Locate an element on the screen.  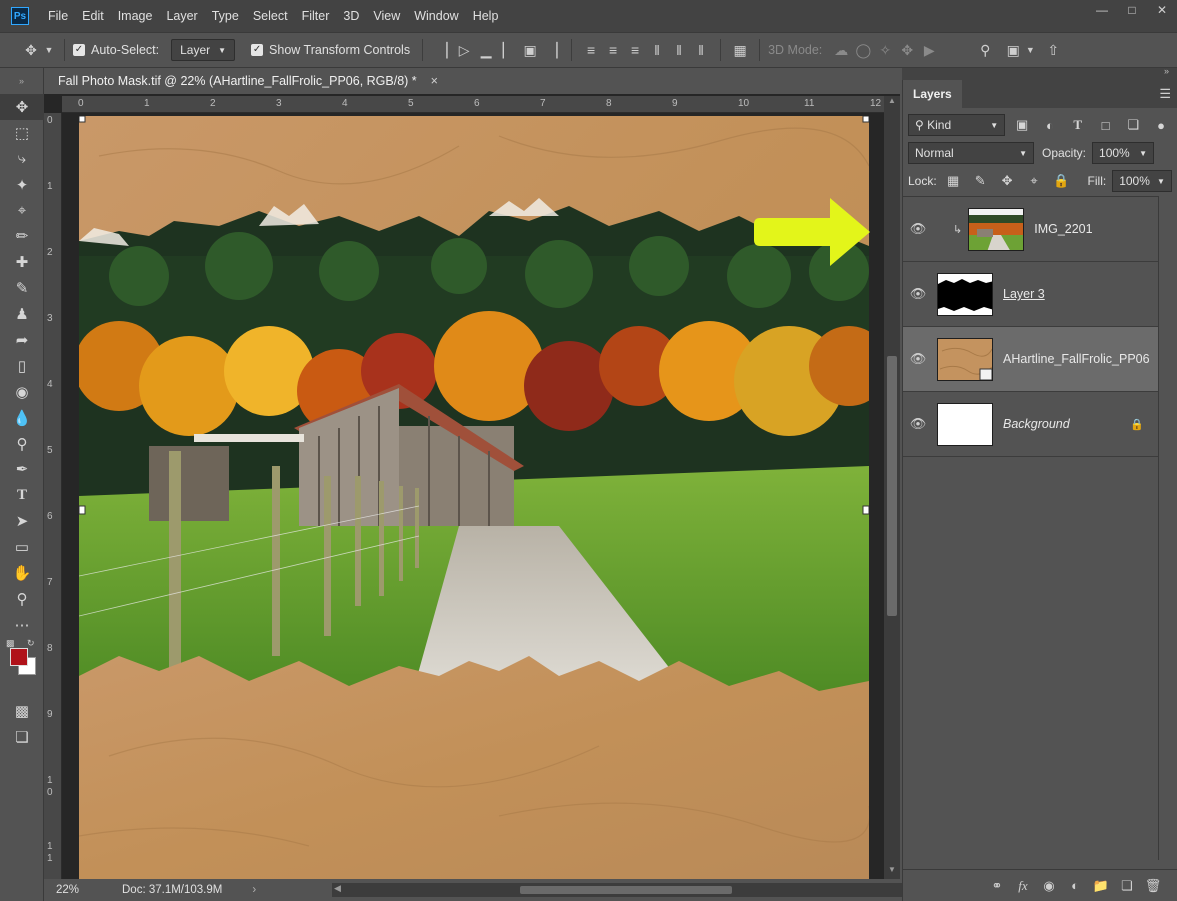
lock-transparent-icon: ▦ is located at coordinates (953, 181).